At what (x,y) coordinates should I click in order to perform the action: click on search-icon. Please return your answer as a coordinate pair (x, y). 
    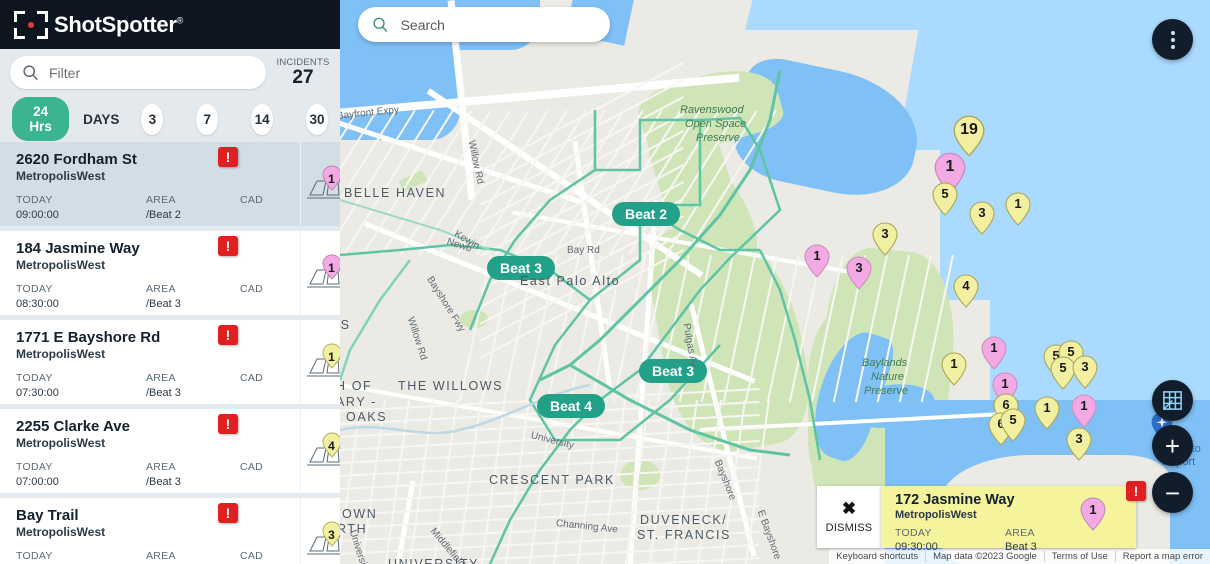
    Looking at the image, I should click on (30, 73).